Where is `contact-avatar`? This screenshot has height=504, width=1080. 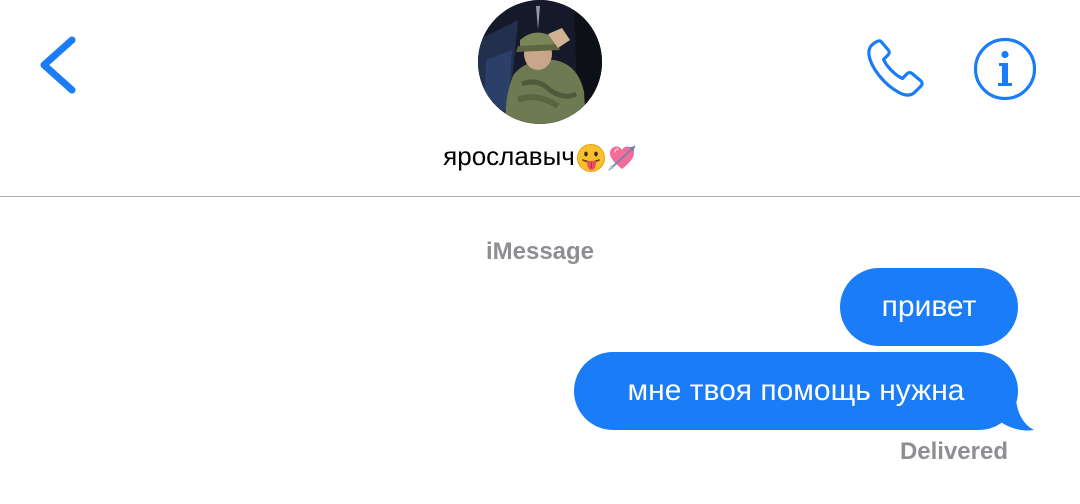
contact-avatar is located at coordinates (540, 62).